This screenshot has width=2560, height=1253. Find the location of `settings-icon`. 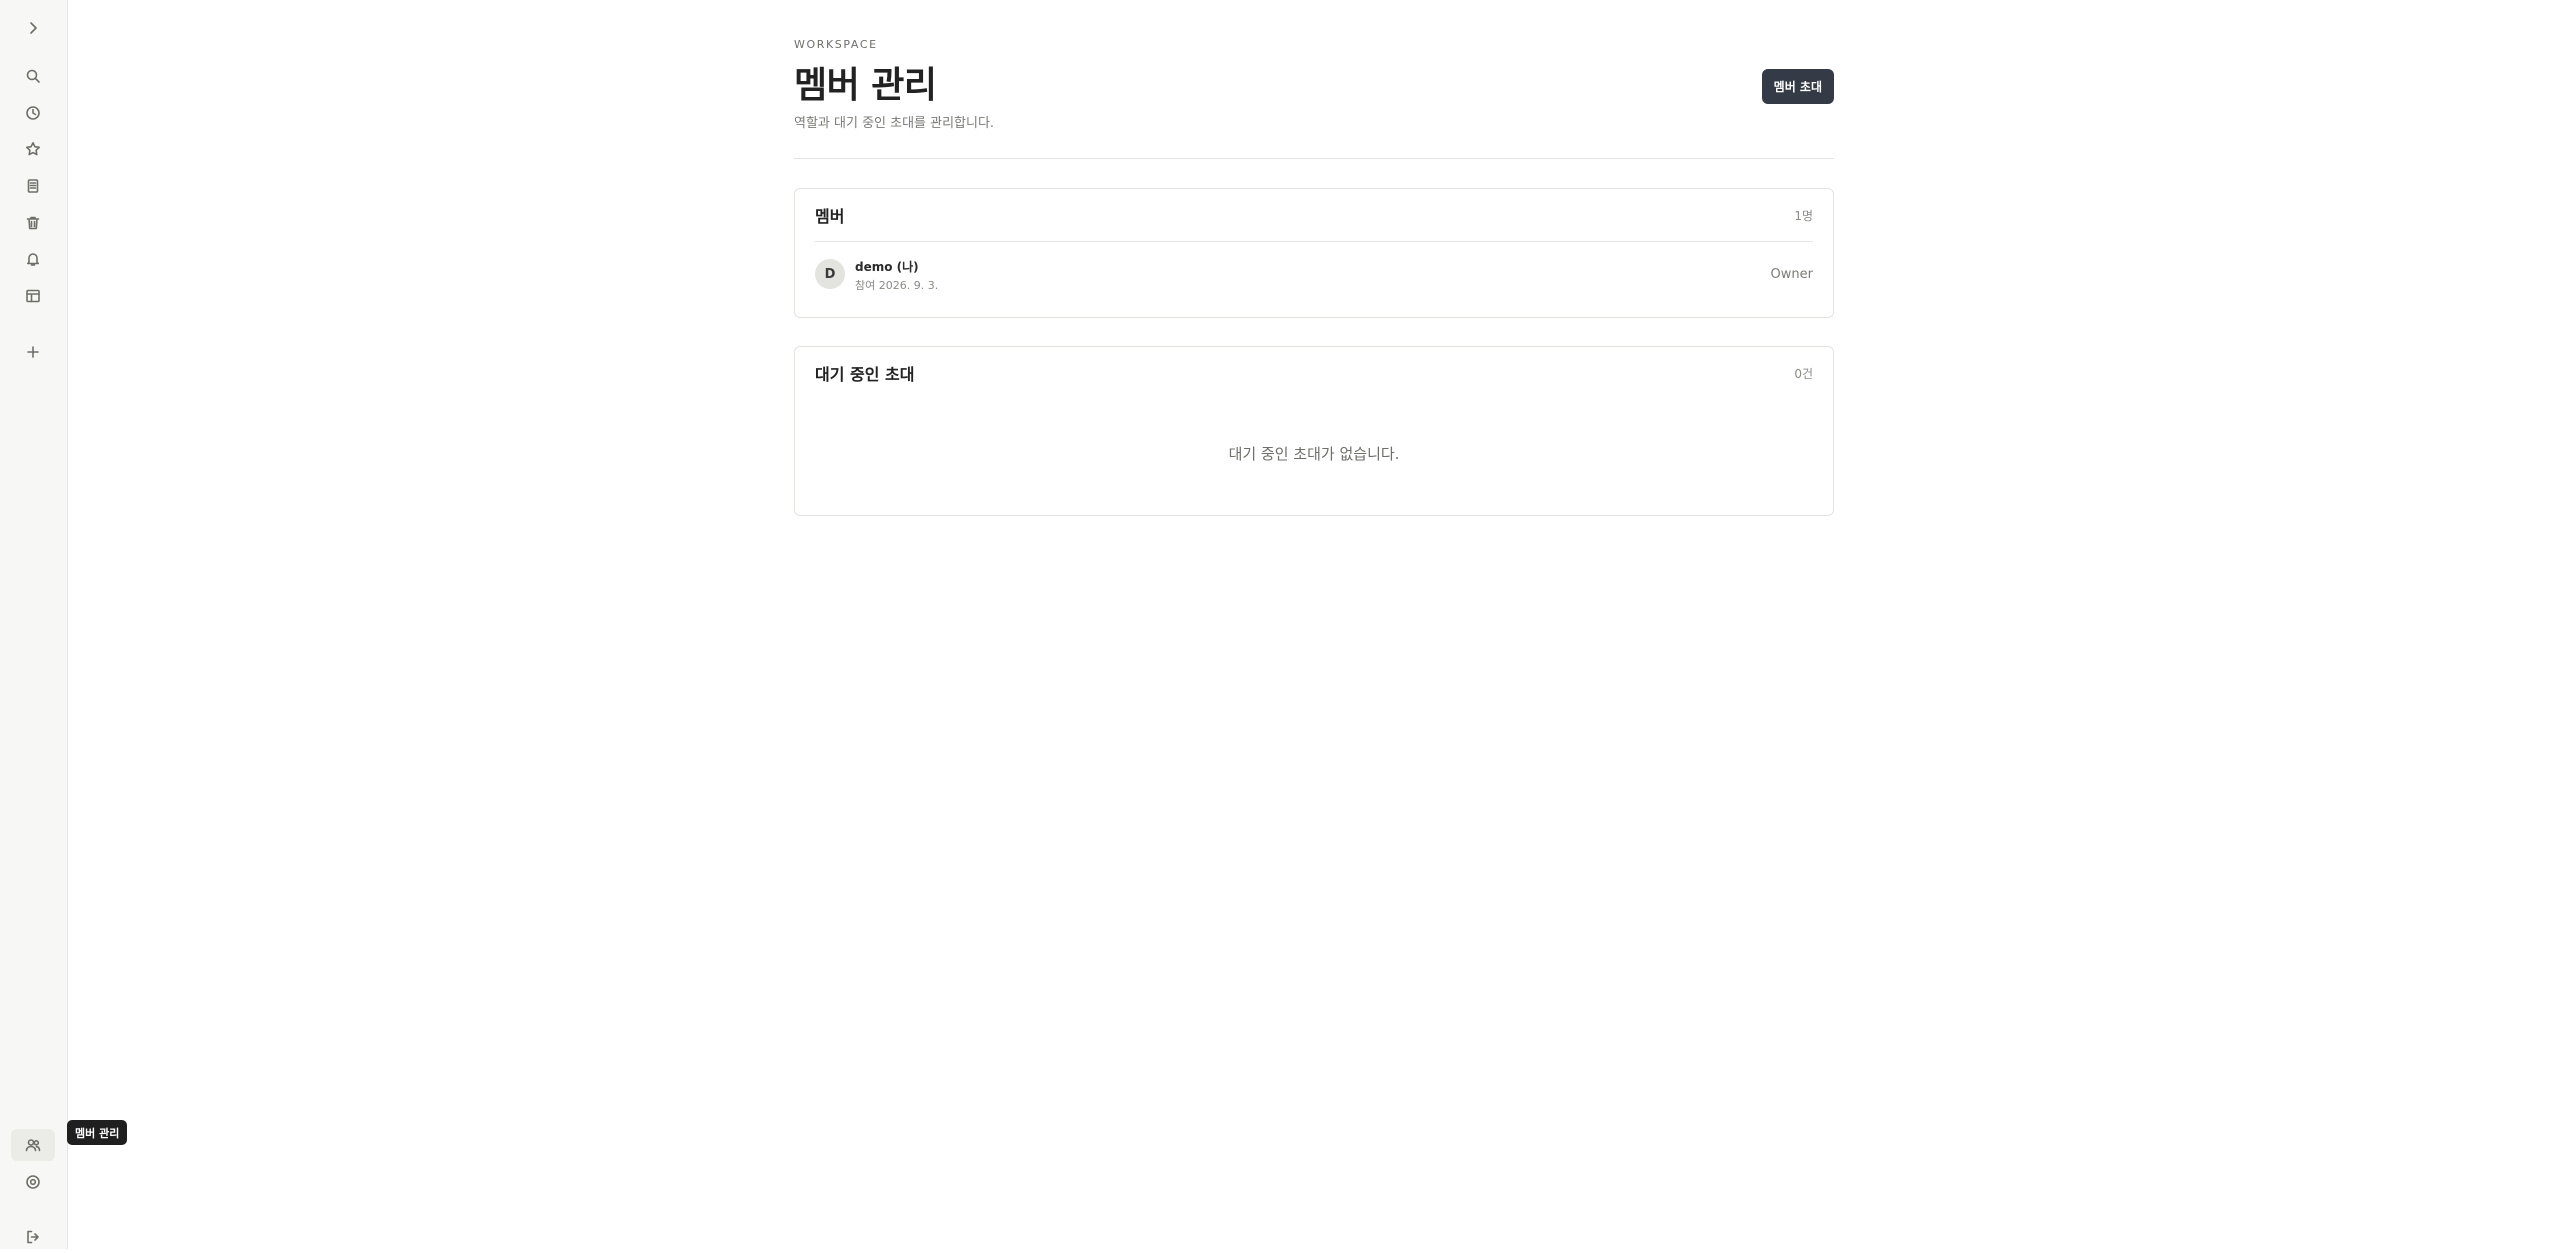

settings-icon is located at coordinates (33, 1182).